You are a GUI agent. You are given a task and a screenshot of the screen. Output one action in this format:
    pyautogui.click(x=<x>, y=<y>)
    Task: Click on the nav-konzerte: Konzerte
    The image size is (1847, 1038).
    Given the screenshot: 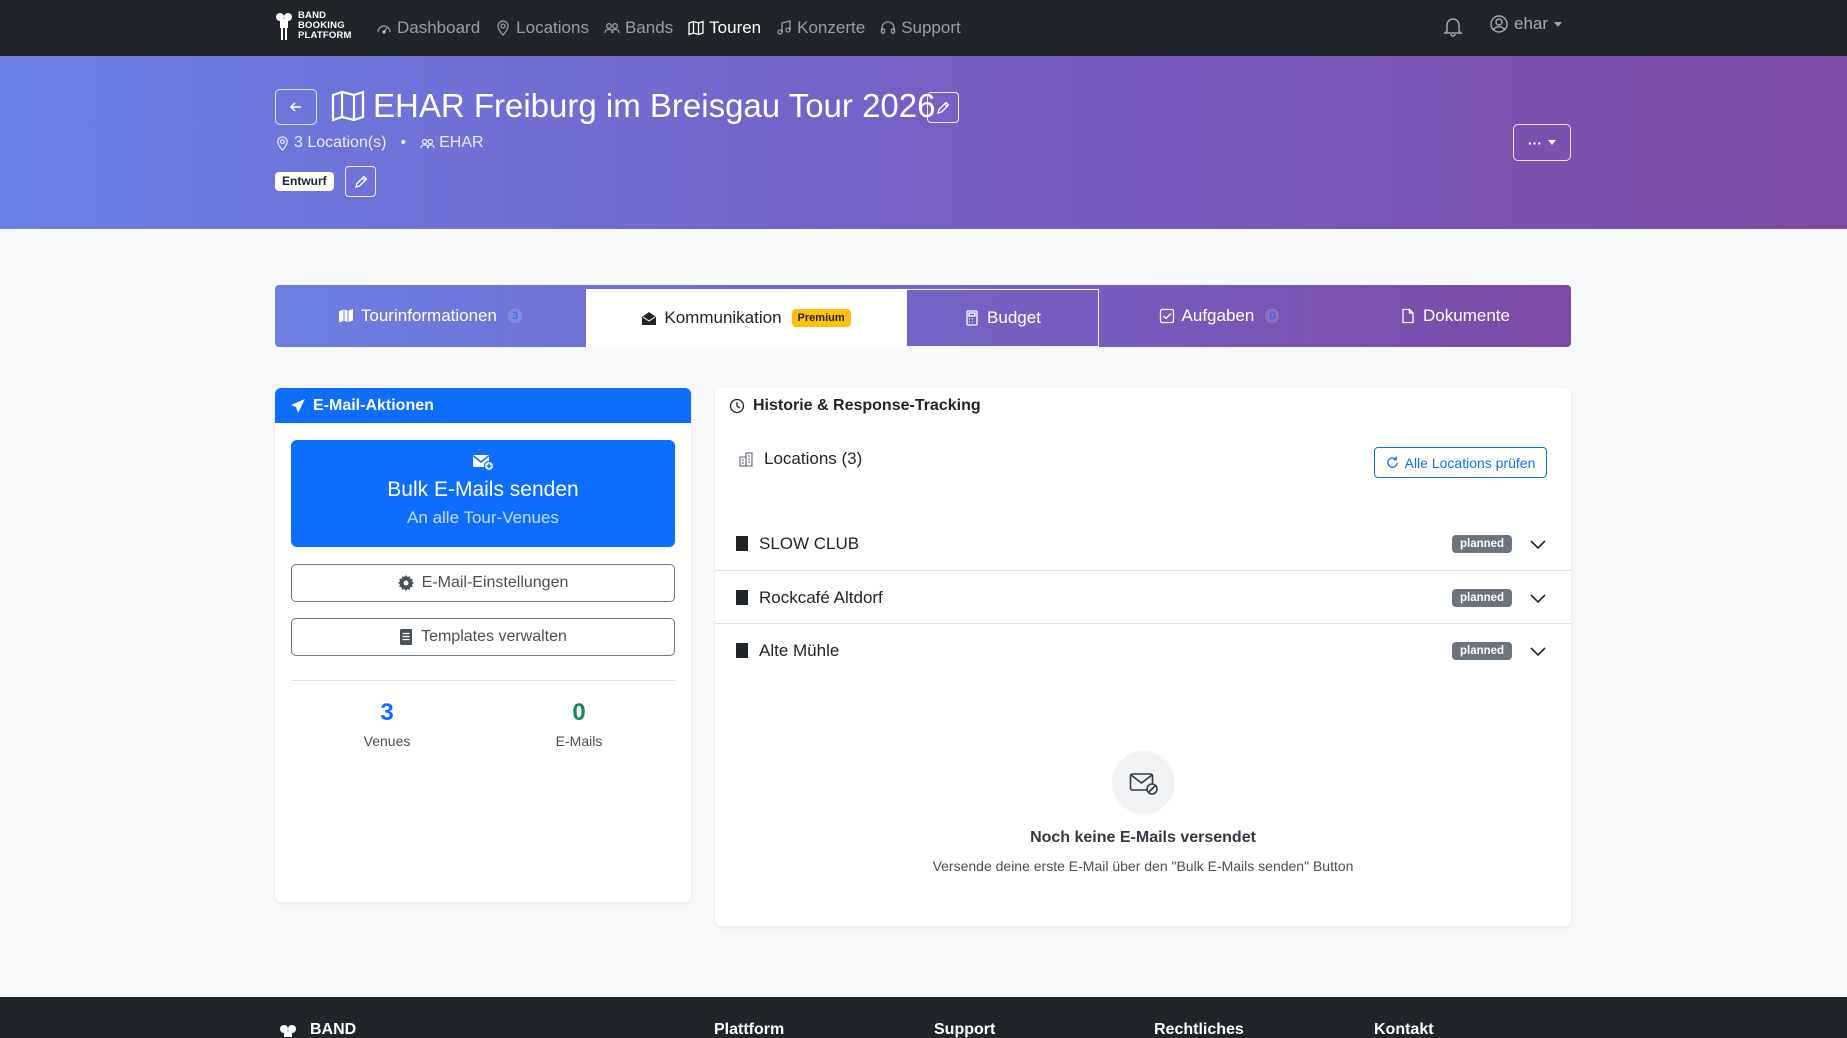 What is the action you would take?
    pyautogui.click(x=820, y=28)
    